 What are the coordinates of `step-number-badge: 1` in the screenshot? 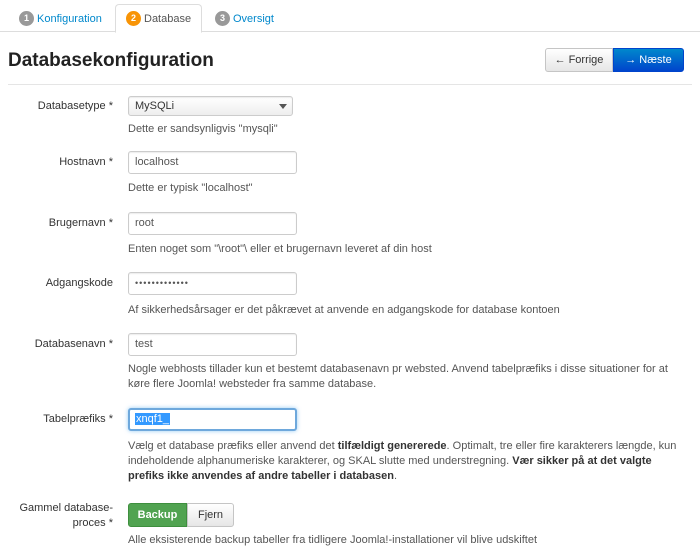 It's located at (26, 18).